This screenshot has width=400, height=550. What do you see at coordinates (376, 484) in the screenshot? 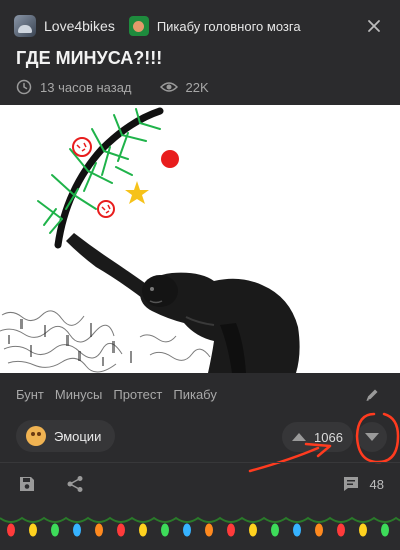
I see `comments-count: 48` at bounding box center [376, 484].